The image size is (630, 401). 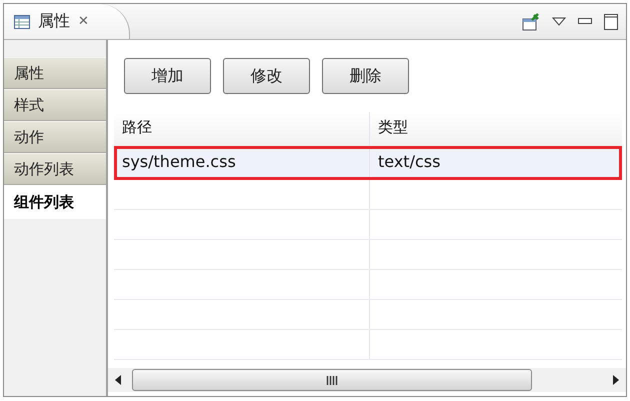 What do you see at coordinates (179, 161) in the screenshot?
I see `table-cell: sys/theme.css` at bounding box center [179, 161].